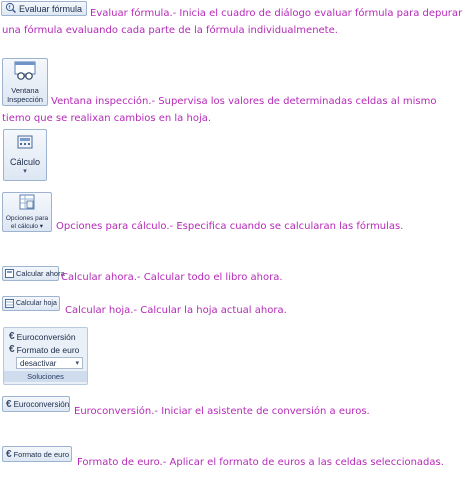  Describe the element at coordinates (36, 303) in the screenshot. I see `calcular-hoja-label: Calcular hoja` at that location.